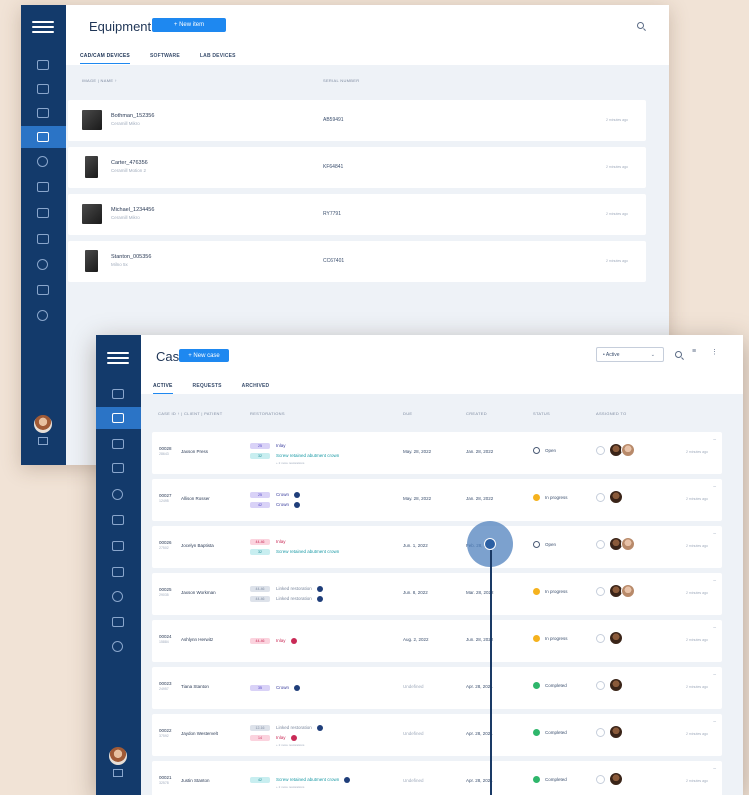 The image size is (749, 795). I want to click on status-icon, so click(536, 779).